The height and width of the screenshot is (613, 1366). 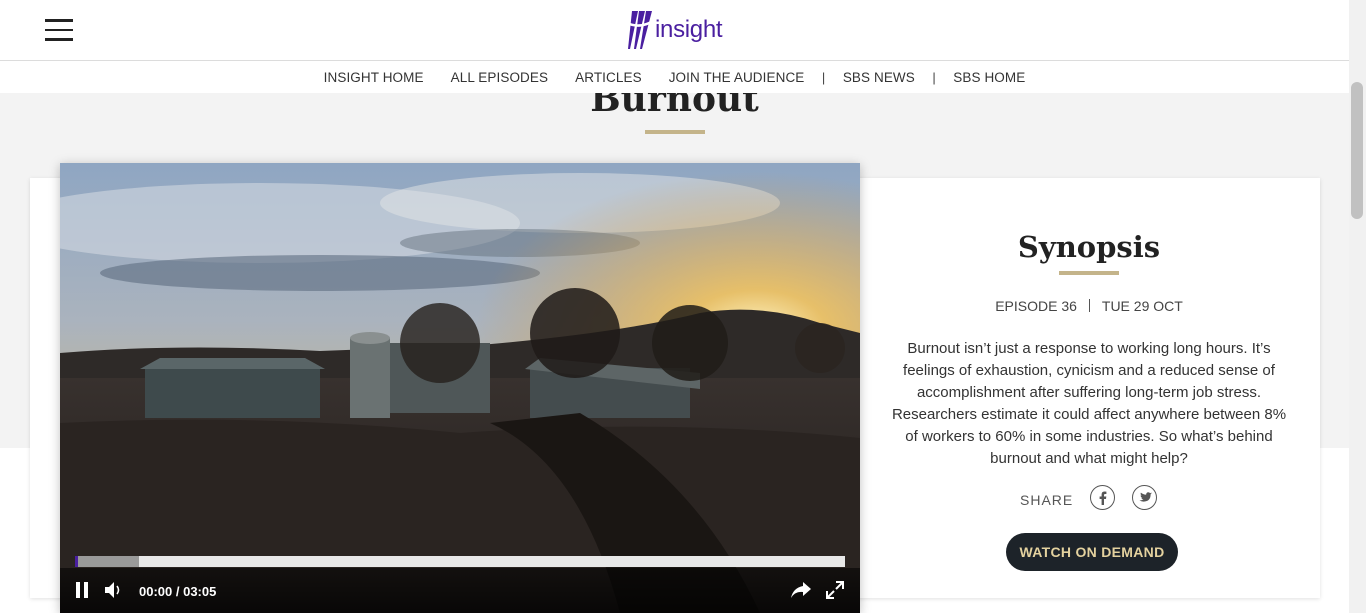 I want to click on logo-text: insight, so click(x=689, y=29).